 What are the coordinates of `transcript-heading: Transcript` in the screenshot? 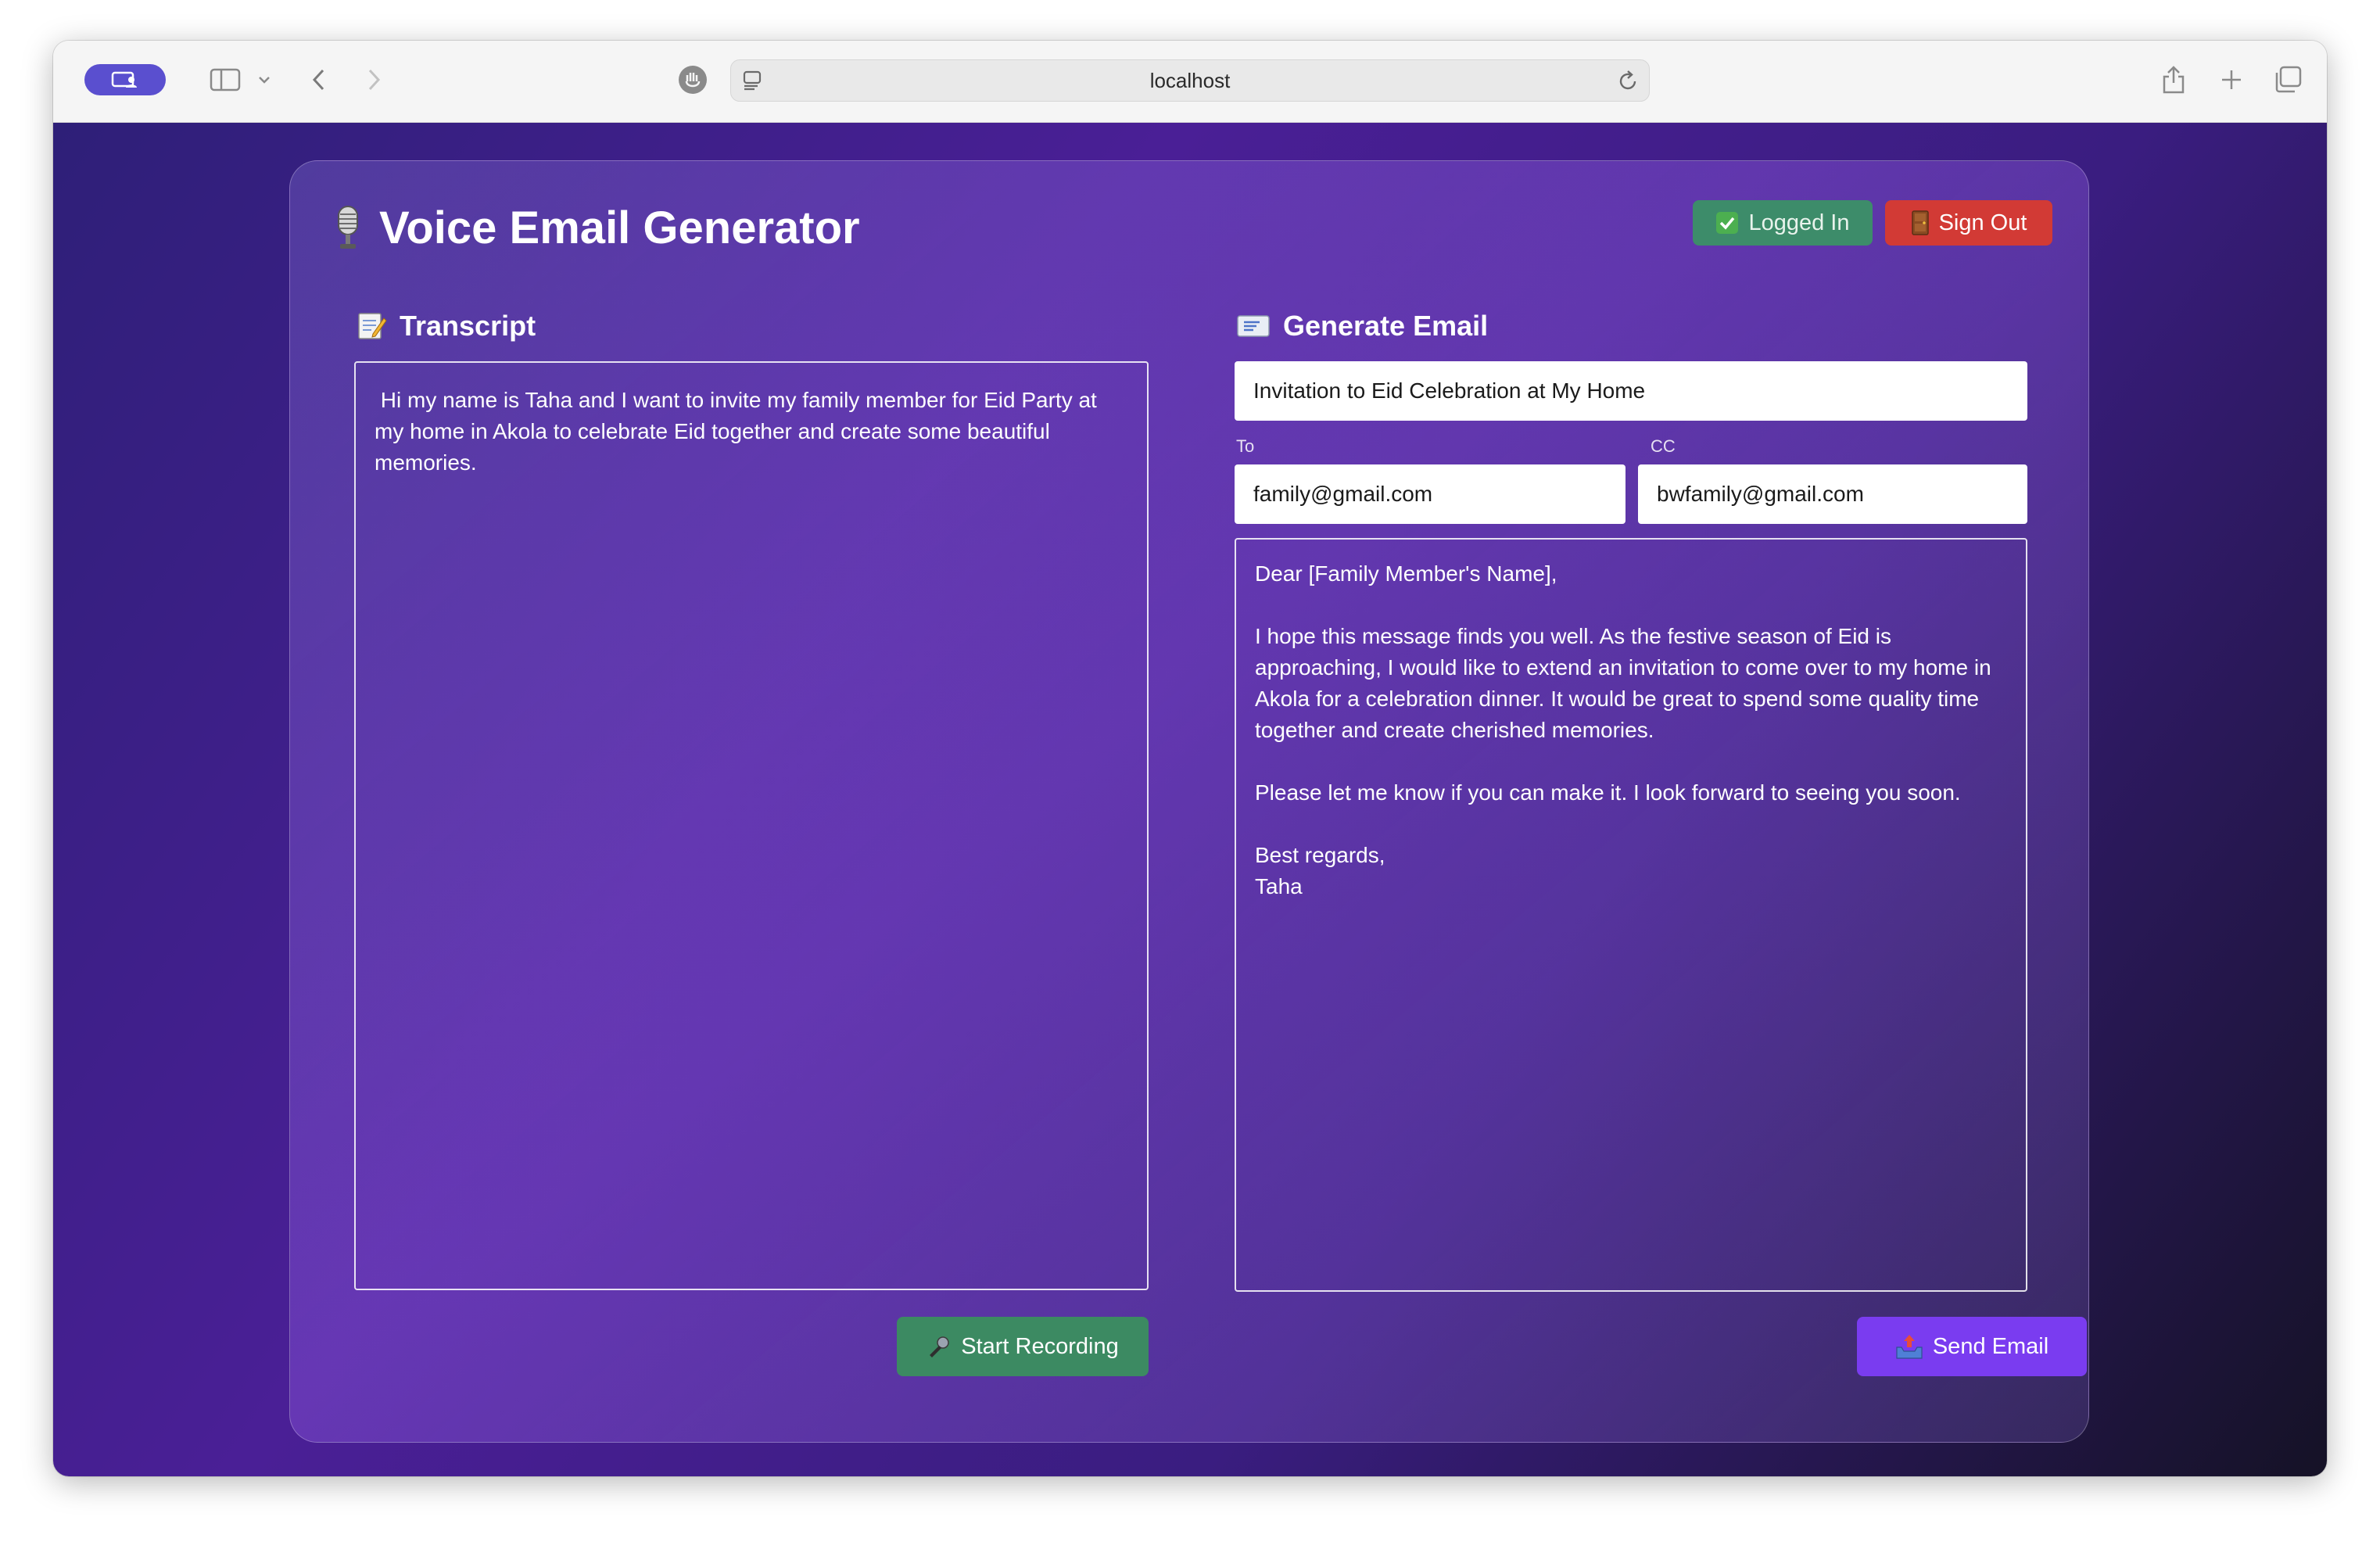 It's located at (446, 326).